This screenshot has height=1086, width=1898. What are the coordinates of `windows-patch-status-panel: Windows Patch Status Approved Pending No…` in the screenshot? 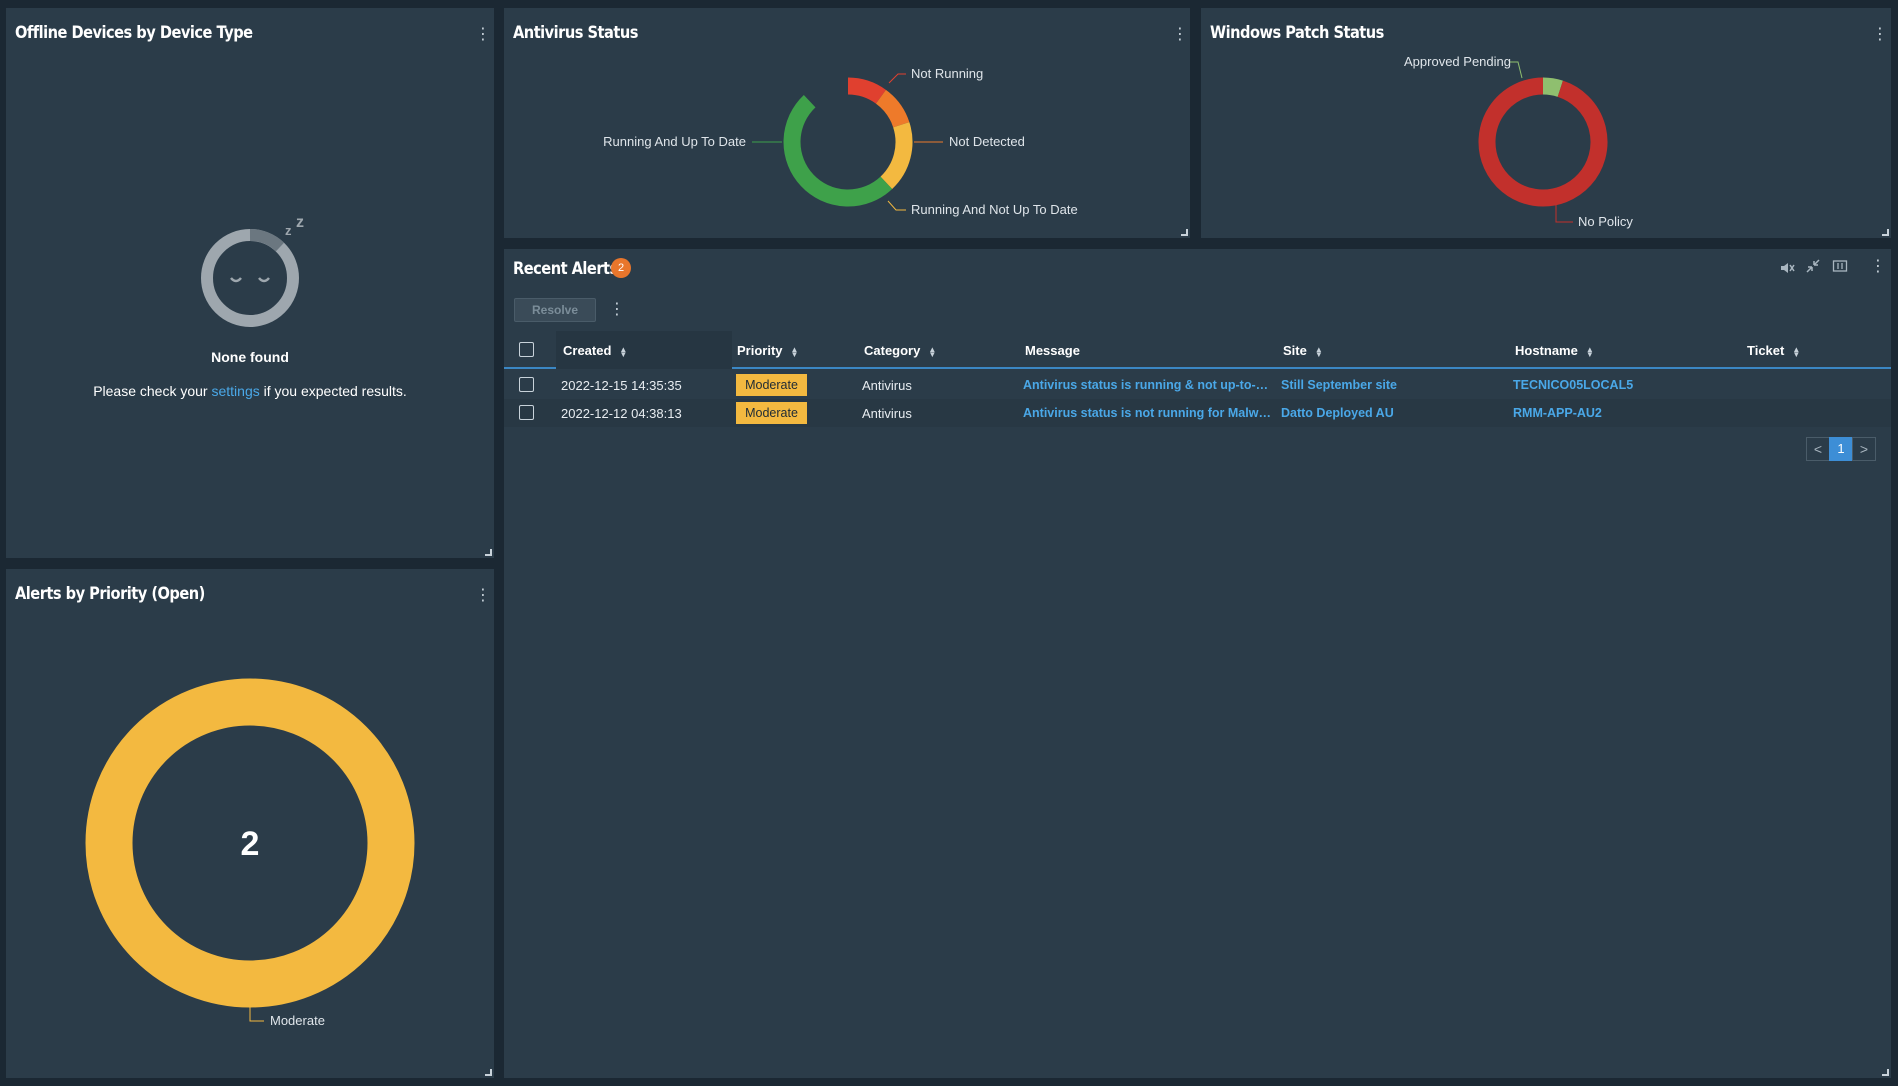 It's located at (1546, 123).